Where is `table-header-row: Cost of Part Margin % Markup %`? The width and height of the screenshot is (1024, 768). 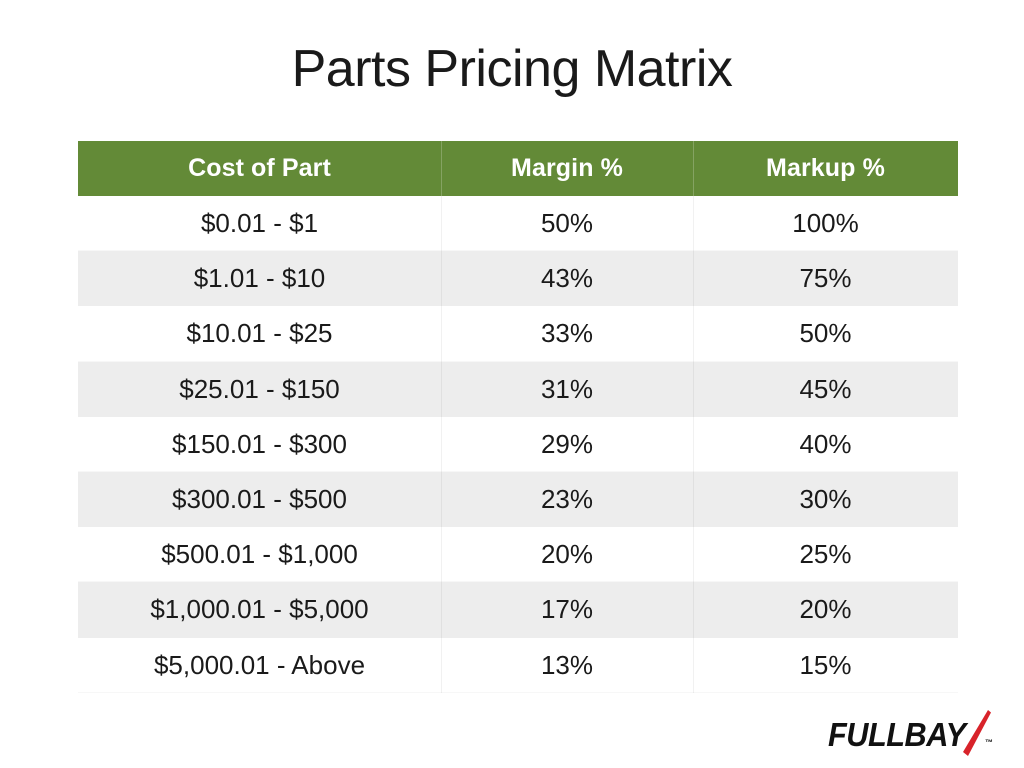
table-header-row: Cost of Part Margin % Markup % is located at coordinates (518, 168).